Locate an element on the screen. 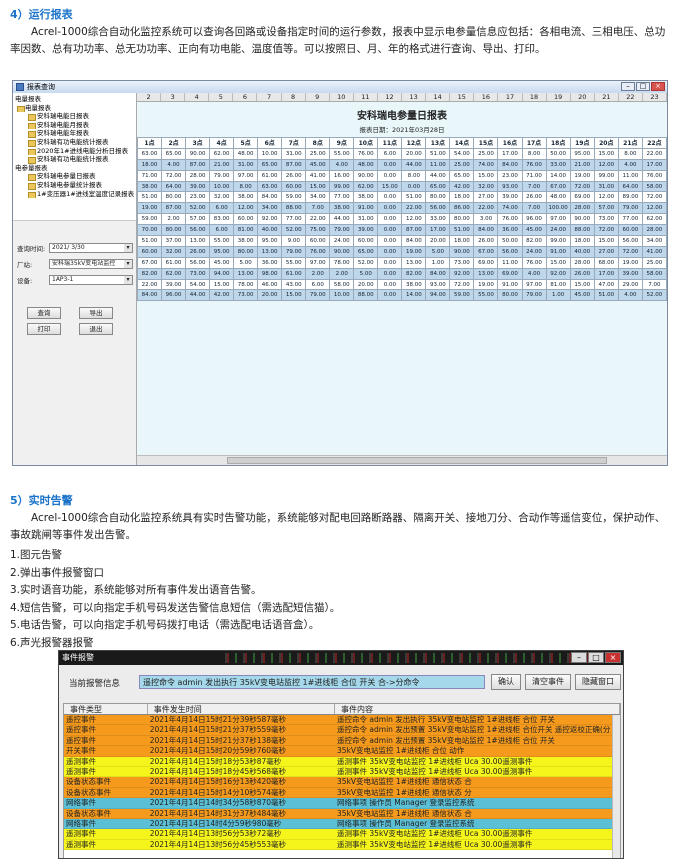 The height and width of the screenshot is (859, 675). table-cell: 28.00 is located at coordinates (582, 208).